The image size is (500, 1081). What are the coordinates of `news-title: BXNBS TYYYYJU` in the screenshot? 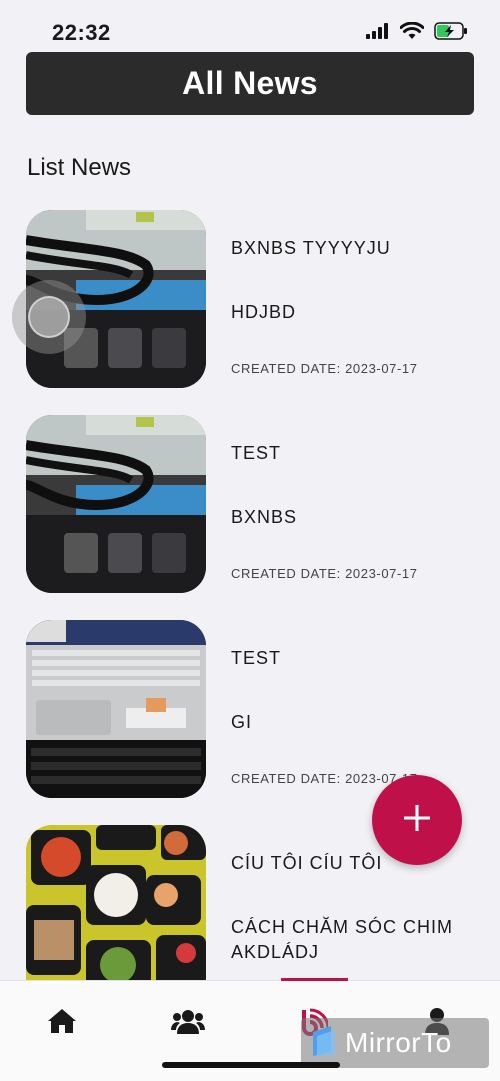 It's located at (311, 248).